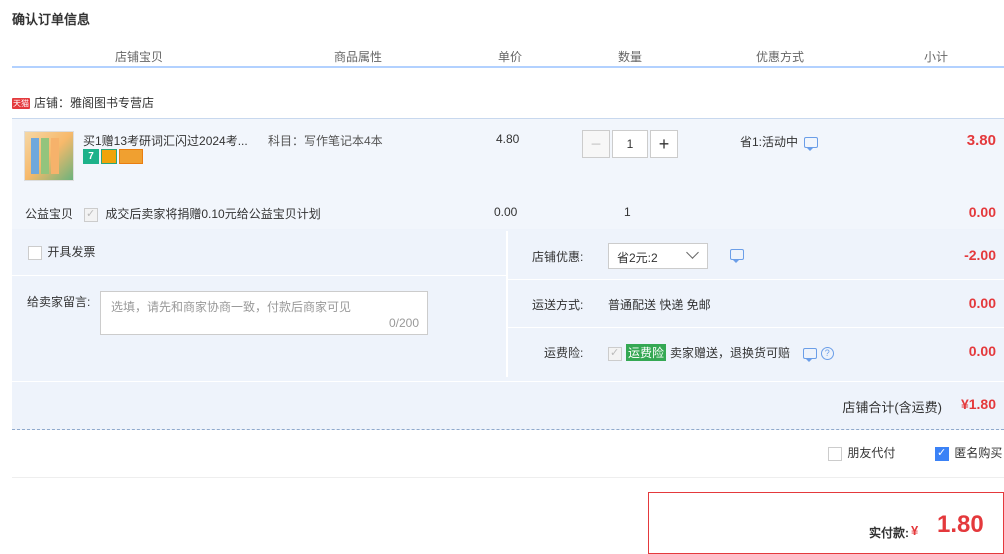 This screenshot has width=1004, height=554. What do you see at coordinates (978, 453) in the screenshot?
I see `anonymous-label: 匿名购买` at bounding box center [978, 453].